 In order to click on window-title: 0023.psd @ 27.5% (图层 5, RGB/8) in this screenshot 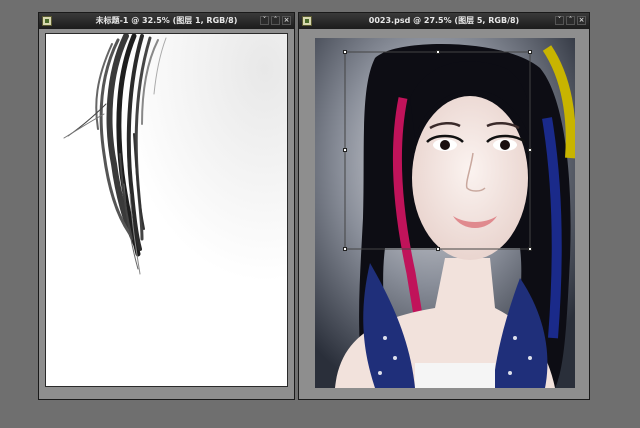, I will do `click(444, 20)`.